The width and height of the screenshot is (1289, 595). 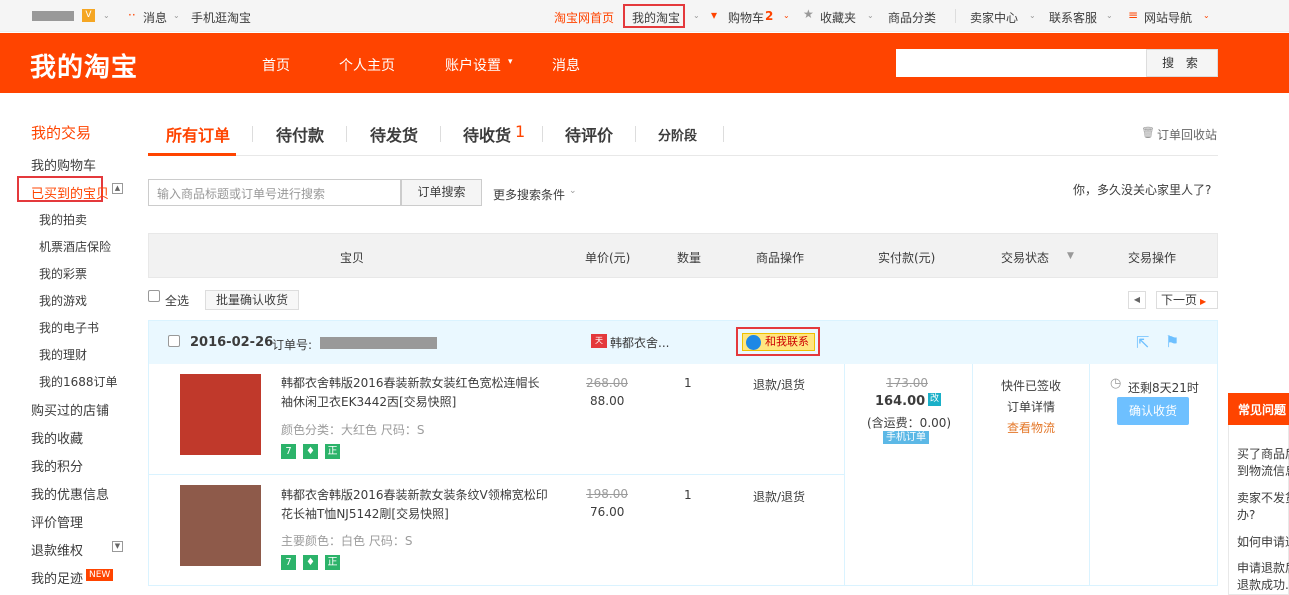 I want to click on taobao-home-link: 淘宝网首页, so click(x=584, y=17).